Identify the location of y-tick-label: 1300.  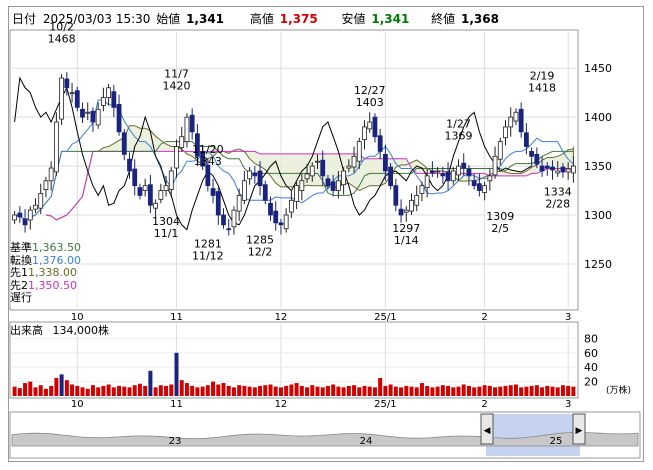
(598, 215).